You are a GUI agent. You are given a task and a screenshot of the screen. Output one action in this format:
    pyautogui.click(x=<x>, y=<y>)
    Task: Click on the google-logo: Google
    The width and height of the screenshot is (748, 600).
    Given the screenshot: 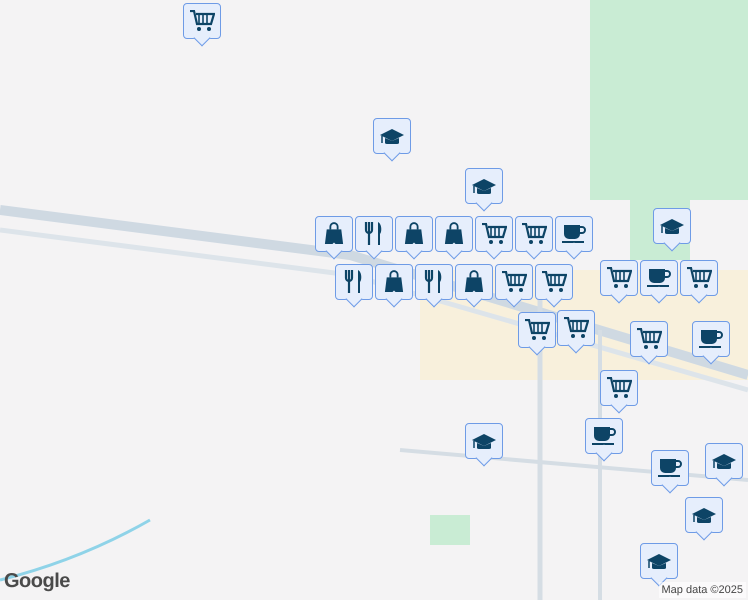 What is the action you would take?
    pyautogui.click(x=37, y=581)
    